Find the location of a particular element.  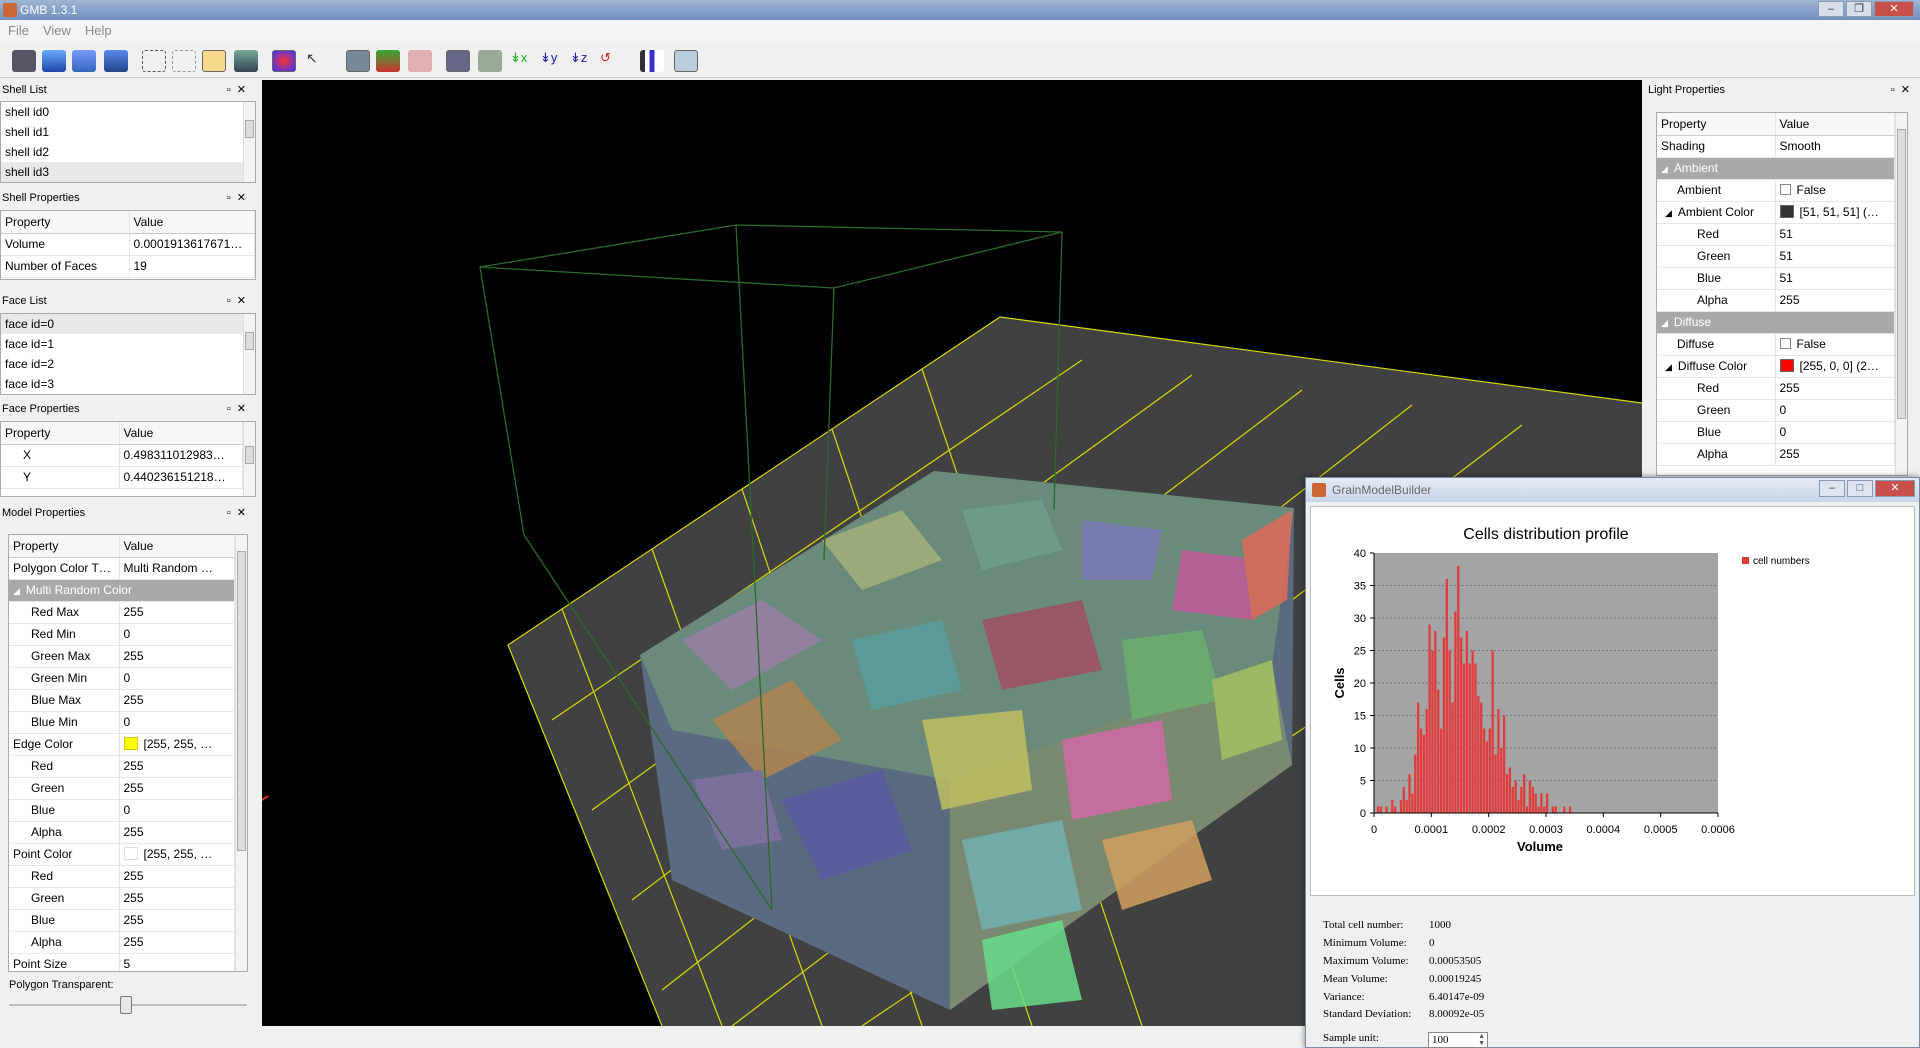

dialog-minimize-button: – is located at coordinates (1832, 488).